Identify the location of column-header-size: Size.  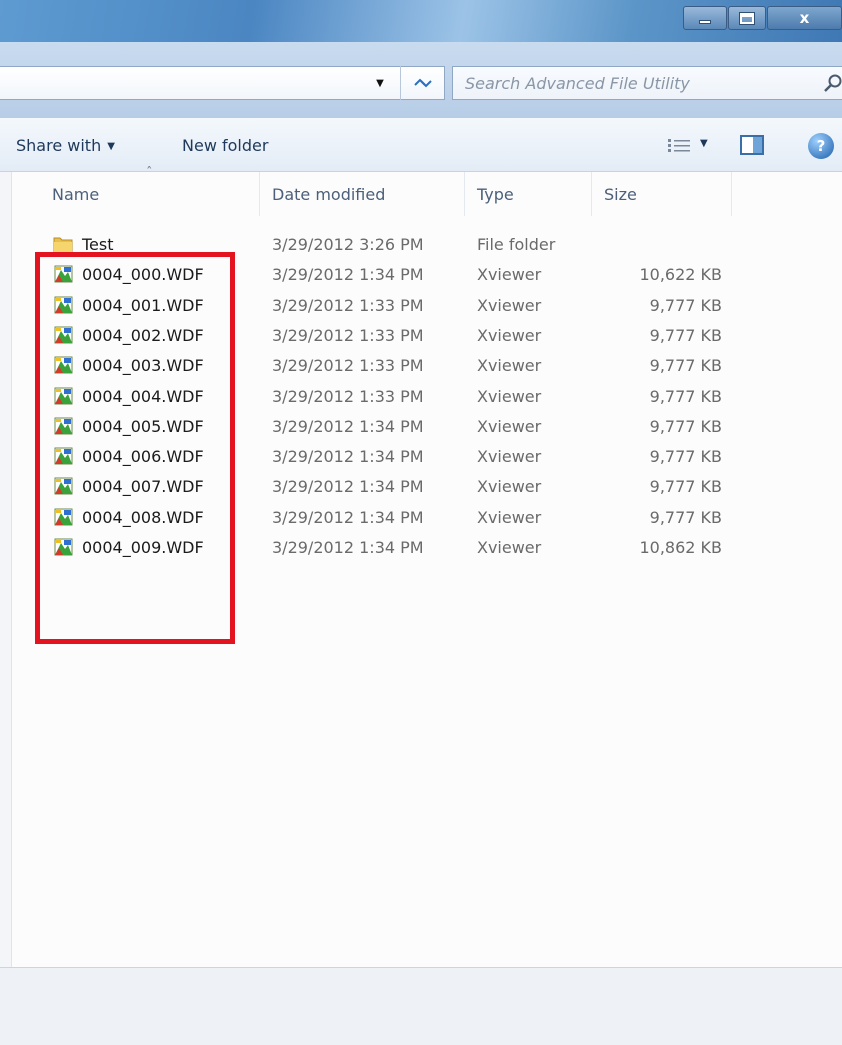
(662, 194).